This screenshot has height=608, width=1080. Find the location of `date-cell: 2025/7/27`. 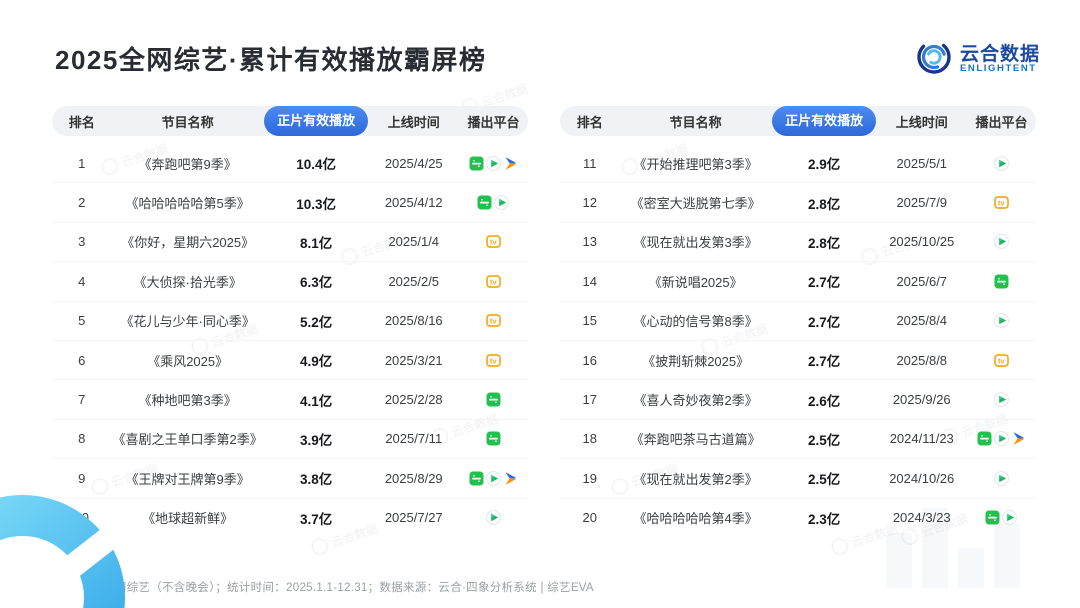

date-cell: 2025/7/27 is located at coordinates (413, 518).